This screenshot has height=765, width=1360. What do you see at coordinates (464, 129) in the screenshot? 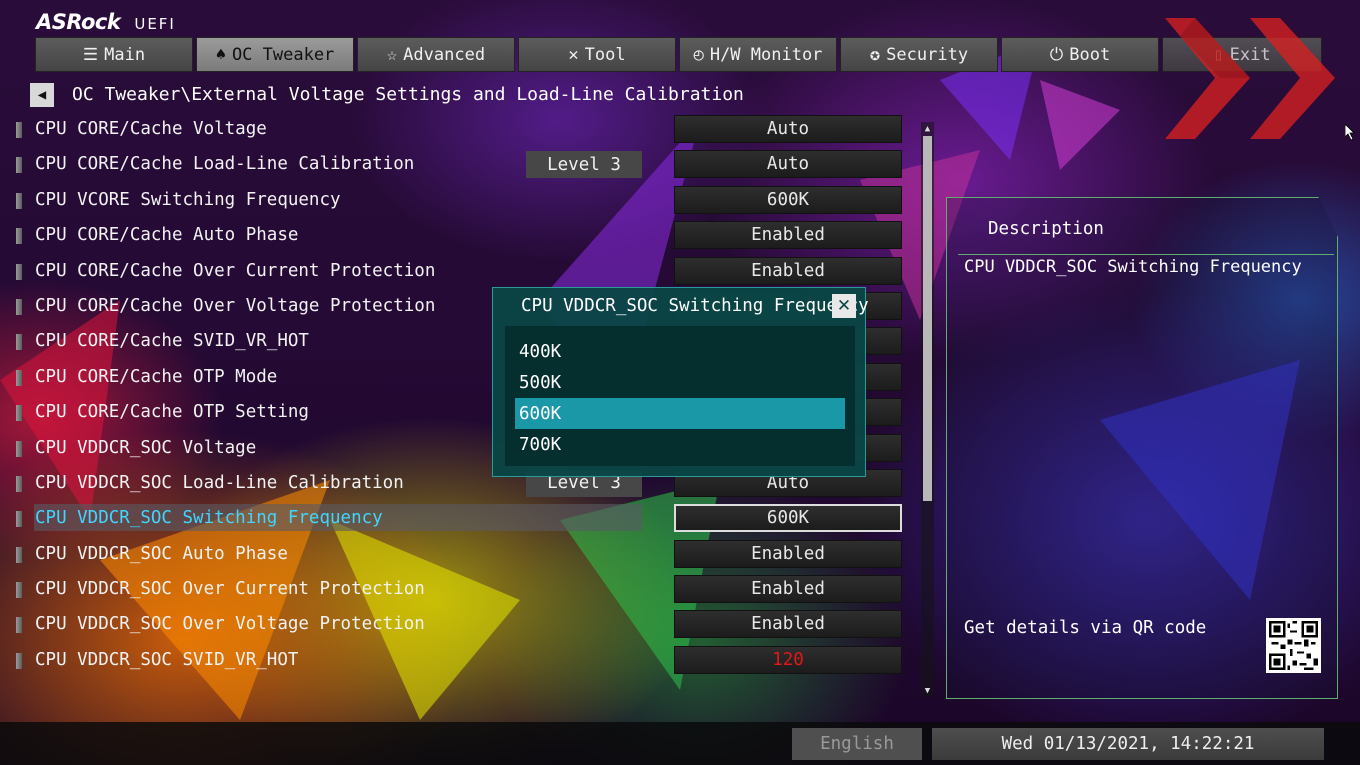
I see `setting-row: CPU CORE/Cache Voltage Auto` at bounding box center [464, 129].